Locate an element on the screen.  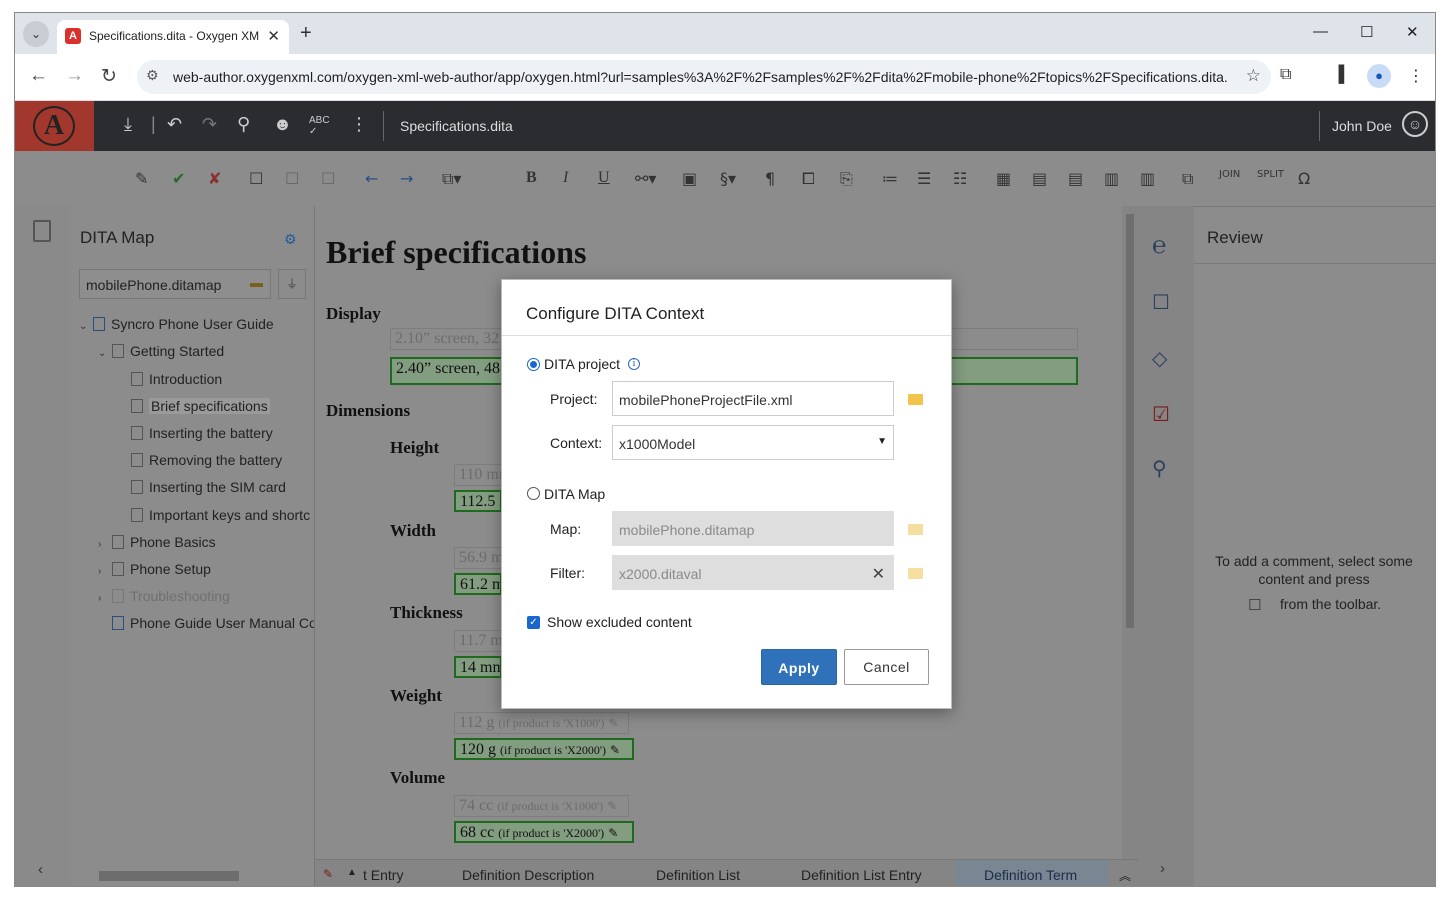
tree-scroll-thumb is located at coordinates (169, 876).